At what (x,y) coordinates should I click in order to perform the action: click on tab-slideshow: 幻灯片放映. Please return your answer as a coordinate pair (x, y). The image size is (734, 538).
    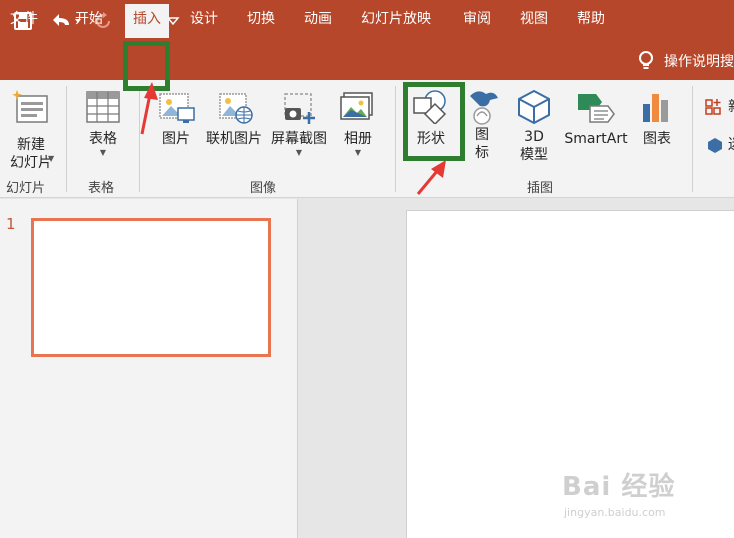
    Looking at the image, I should click on (396, 19).